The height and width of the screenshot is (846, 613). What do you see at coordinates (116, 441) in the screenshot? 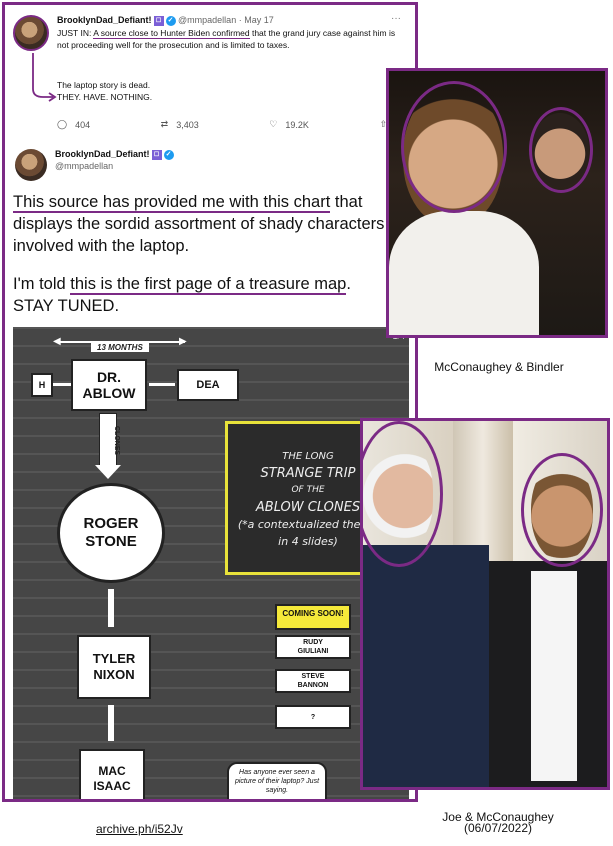
I see `clones-label: CLONES` at bounding box center [116, 441].